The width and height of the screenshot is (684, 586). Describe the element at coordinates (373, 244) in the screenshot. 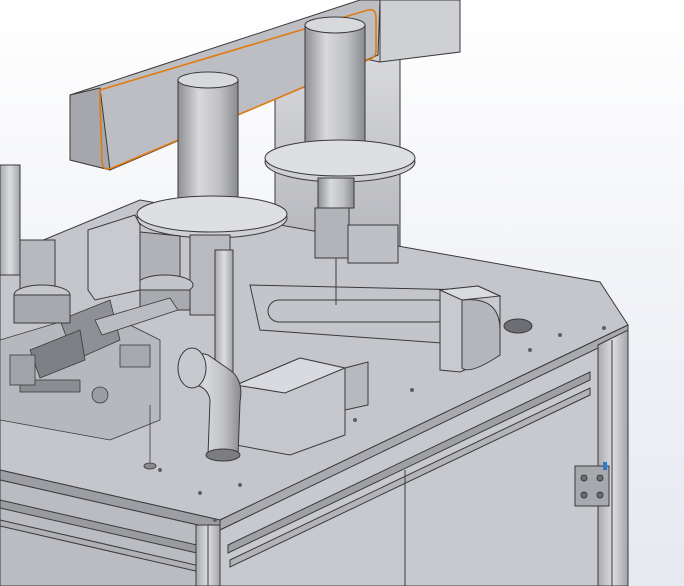

I see `rear-motor-box` at that location.